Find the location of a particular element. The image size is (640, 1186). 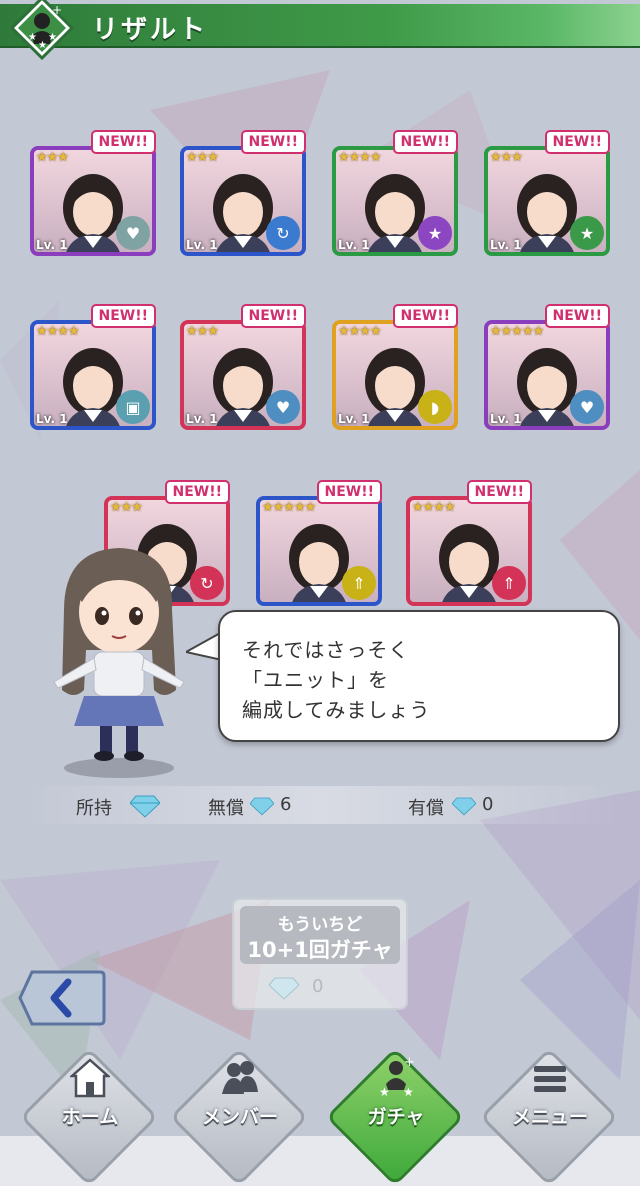

retry-gacha-panel: もういちど 10+1回ガチャ 0 is located at coordinates (320, 954).